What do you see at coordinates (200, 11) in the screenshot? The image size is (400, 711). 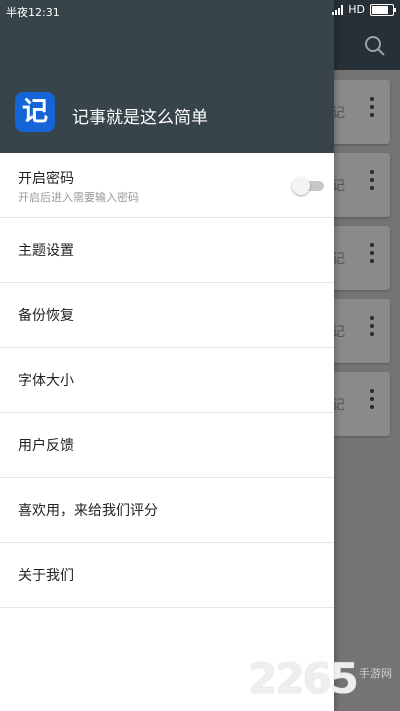 I see `status-bar: 半夜12:31 HD` at bounding box center [200, 11].